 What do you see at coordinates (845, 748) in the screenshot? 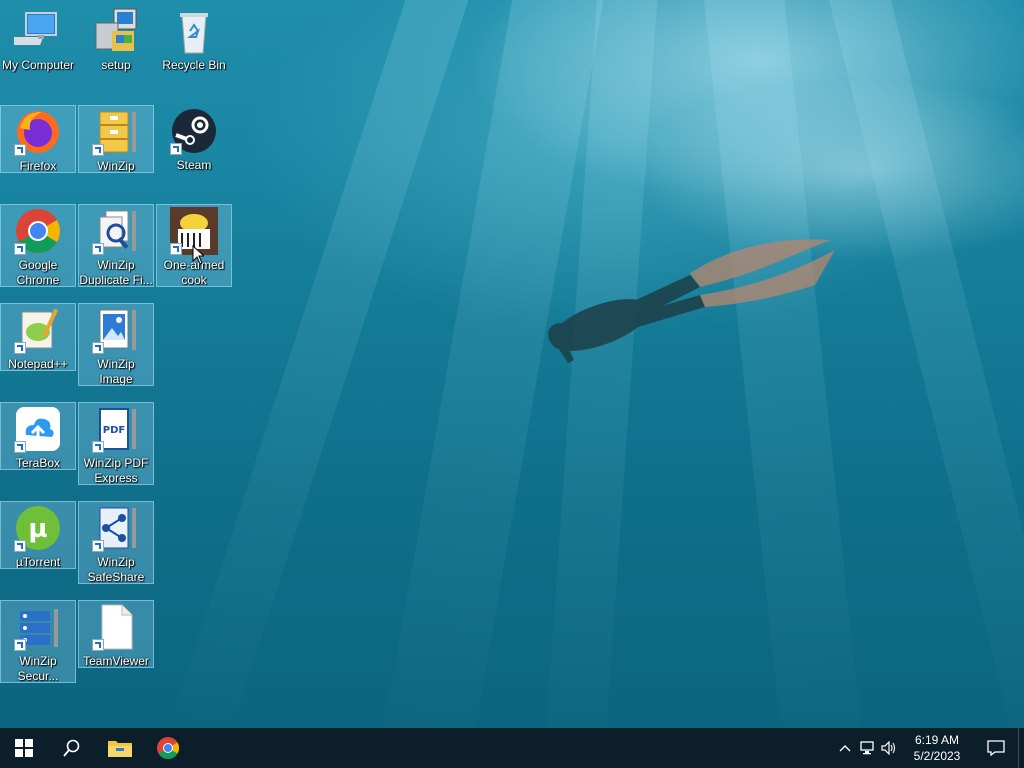
I see `chevron-up-icon` at bounding box center [845, 748].